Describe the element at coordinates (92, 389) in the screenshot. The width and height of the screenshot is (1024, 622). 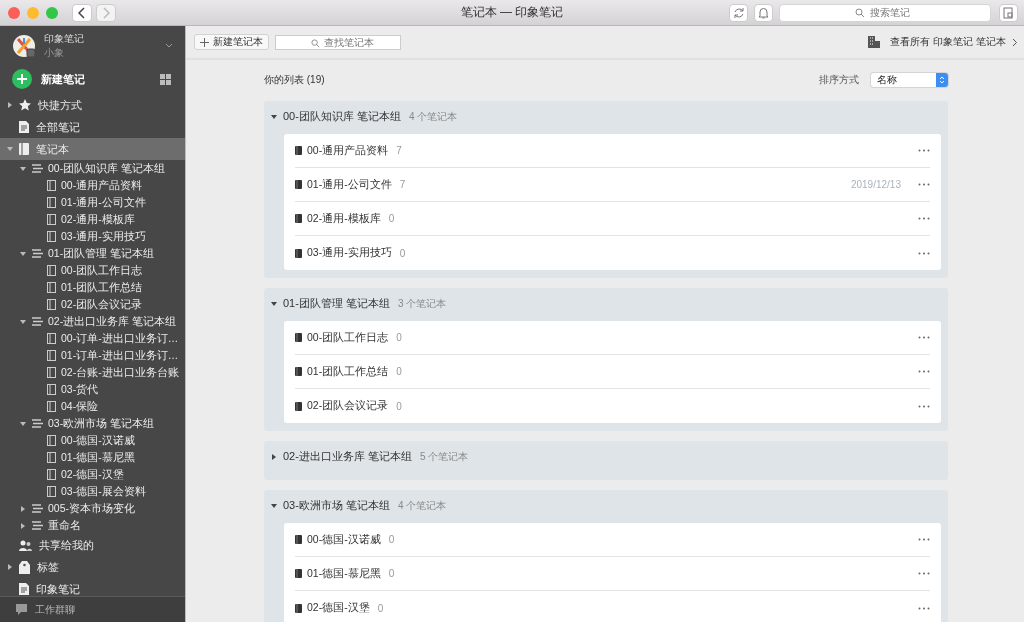
I see `sidebar-item: 03-货代` at that location.